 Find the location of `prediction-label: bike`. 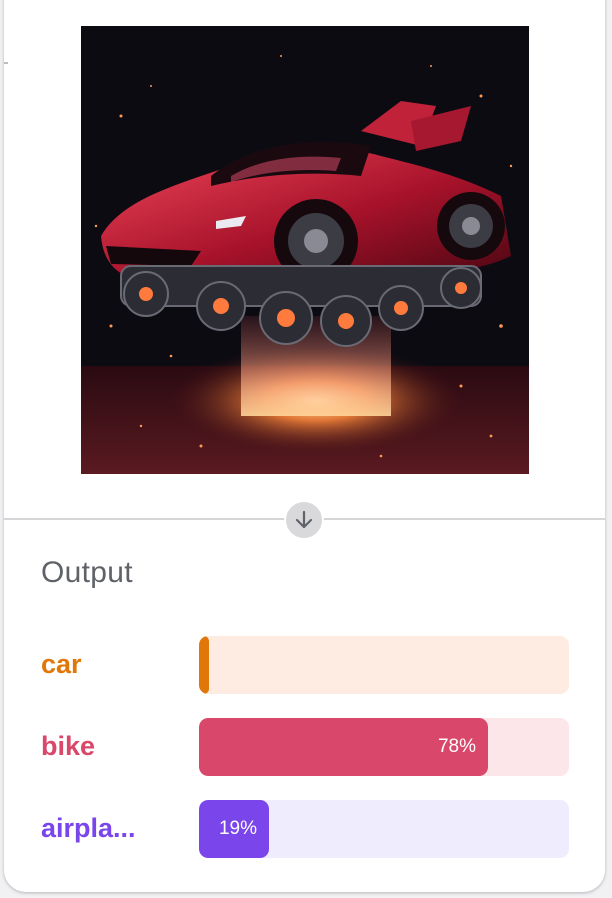

prediction-label: bike is located at coordinates (68, 746).